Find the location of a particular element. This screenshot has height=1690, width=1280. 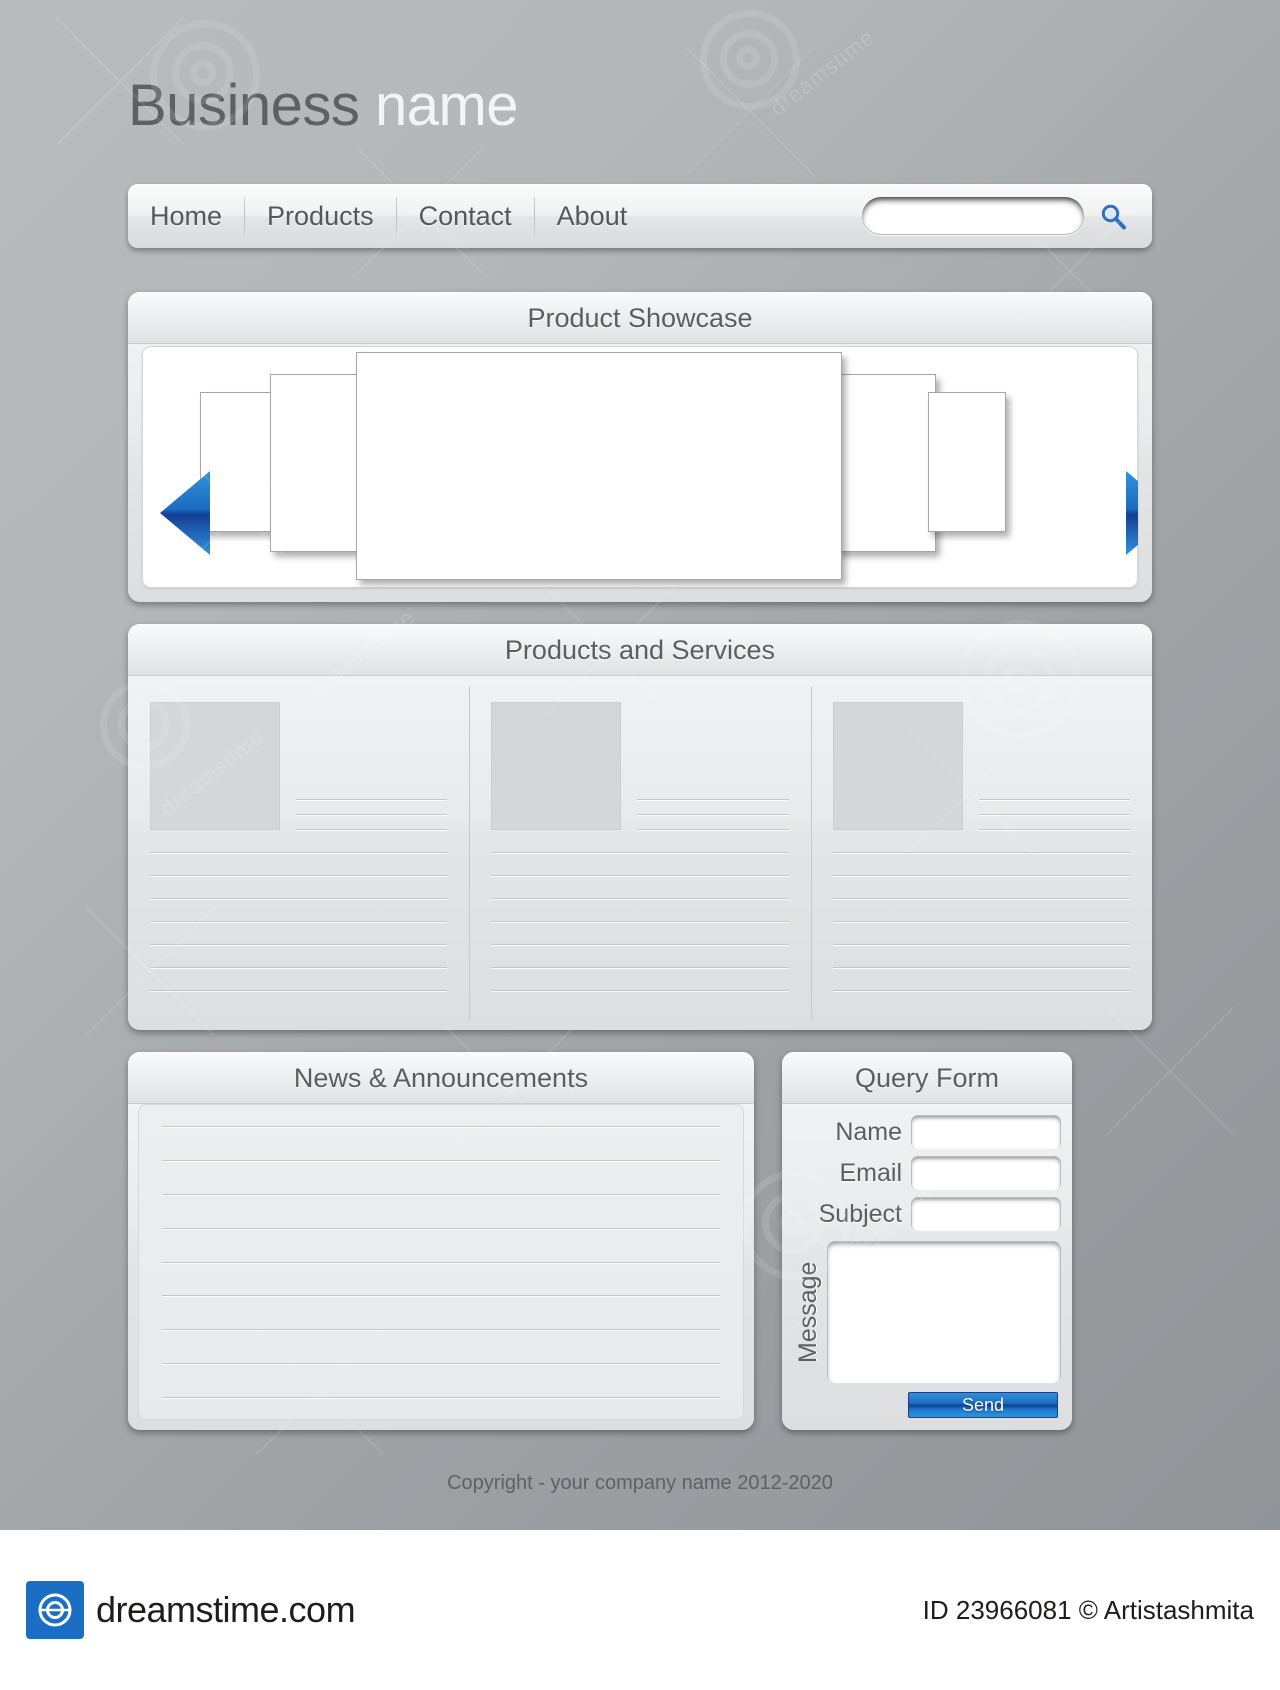

message-textarea is located at coordinates (944, 1312).